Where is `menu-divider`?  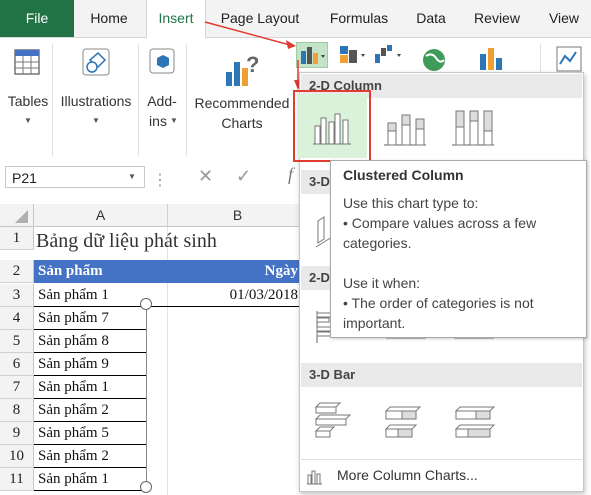
menu-divider is located at coordinates (441, 459).